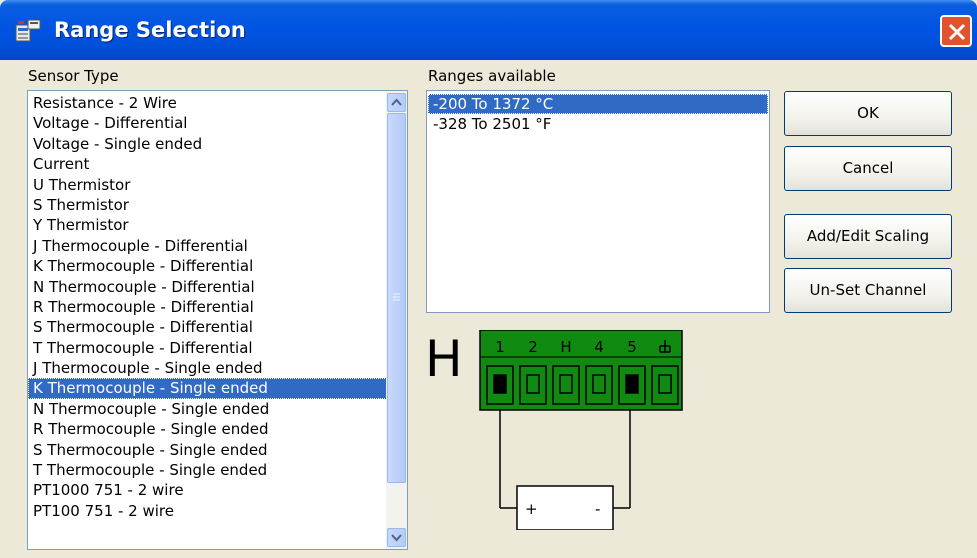 The image size is (977, 558). What do you see at coordinates (207, 450) in the screenshot?
I see `sensor-type-item: S Thermocouple - Single ended` at bounding box center [207, 450].